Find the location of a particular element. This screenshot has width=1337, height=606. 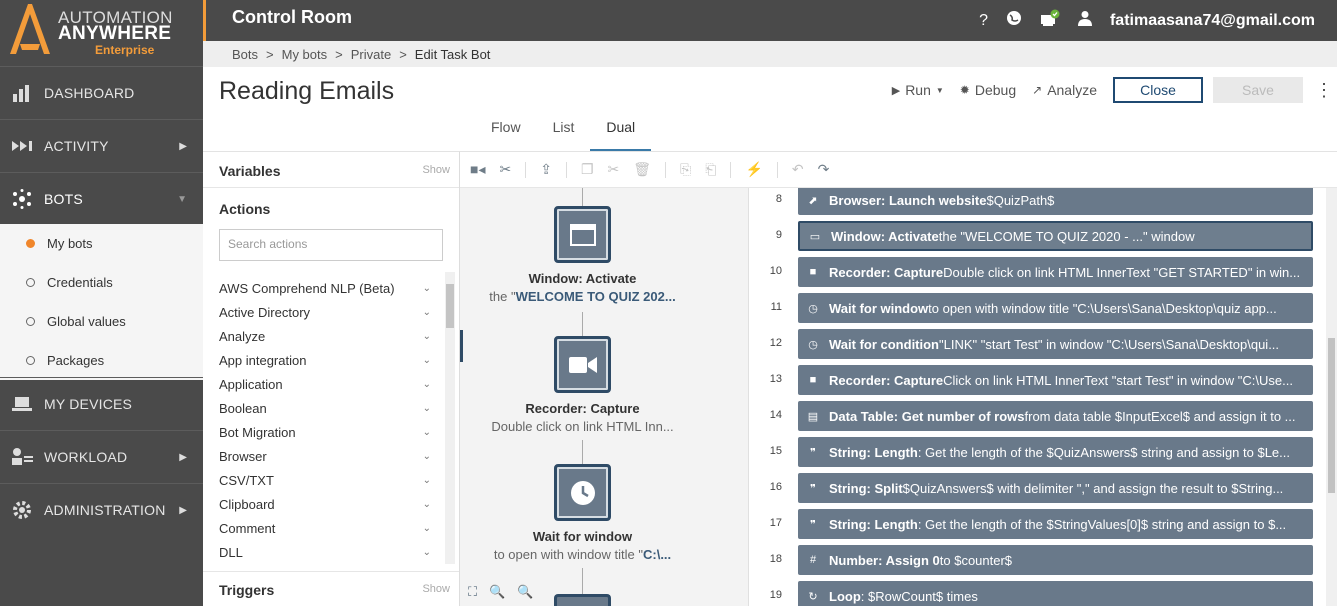

debug-button: ✹ Debug is located at coordinates (988, 90).